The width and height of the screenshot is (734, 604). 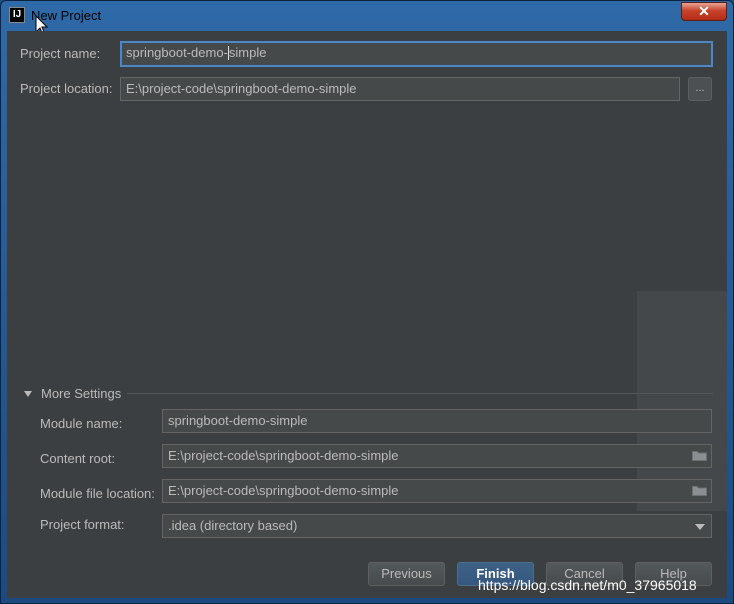 What do you see at coordinates (81, 423) in the screenshot?
I see `module-name-label: Module name:` at bounding box center [81, 423].